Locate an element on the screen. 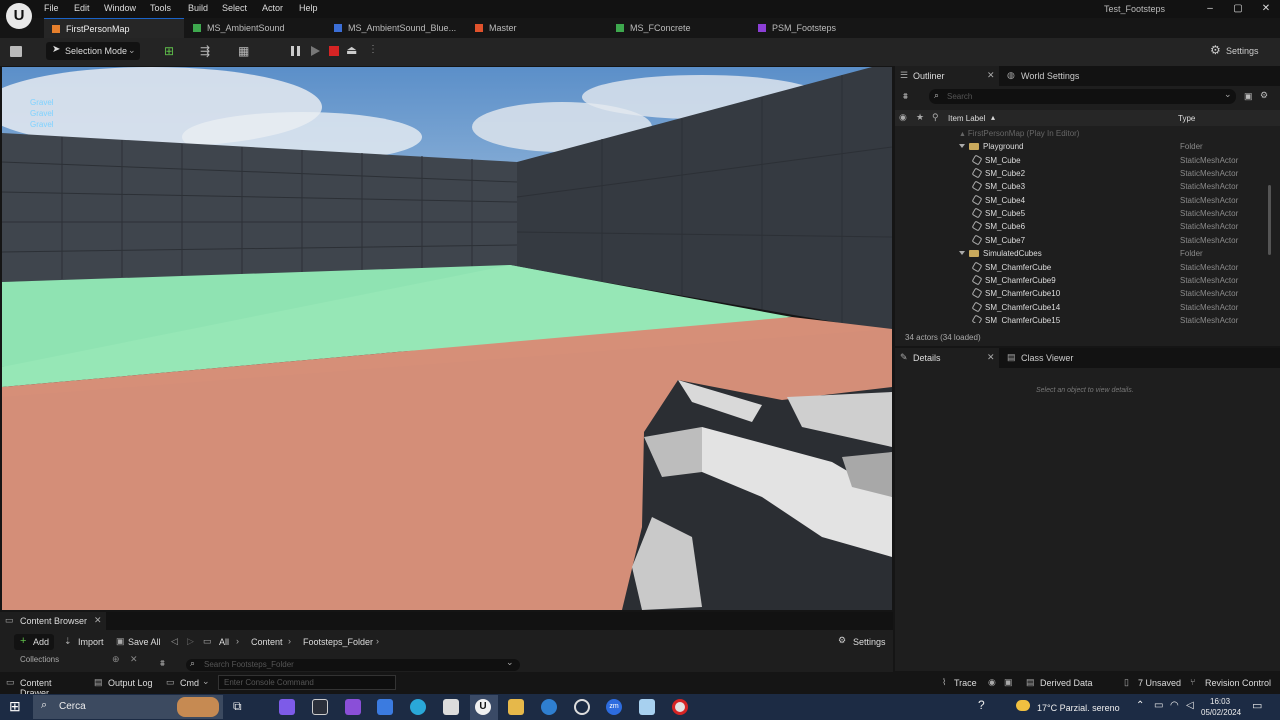 Image resolution: width=1280 pixels, height=720 pixels. add-button: + Add is located at coordinates (34, 642).